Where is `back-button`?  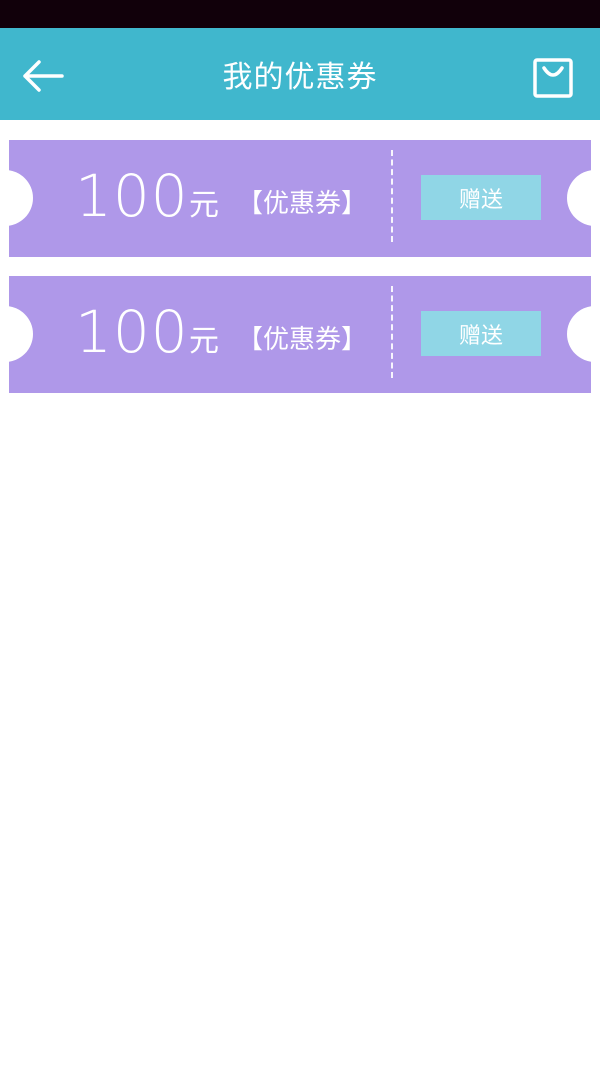
back-button is located at coordinates (42, 76).